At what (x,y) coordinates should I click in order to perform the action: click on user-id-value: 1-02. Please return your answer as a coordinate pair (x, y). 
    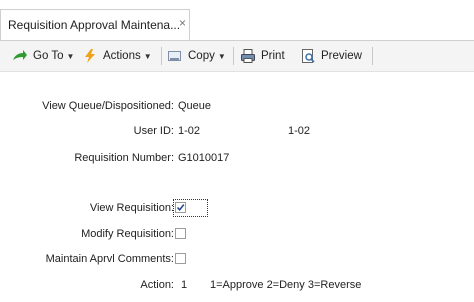
    Looking at the image, I should click on (189, 131).